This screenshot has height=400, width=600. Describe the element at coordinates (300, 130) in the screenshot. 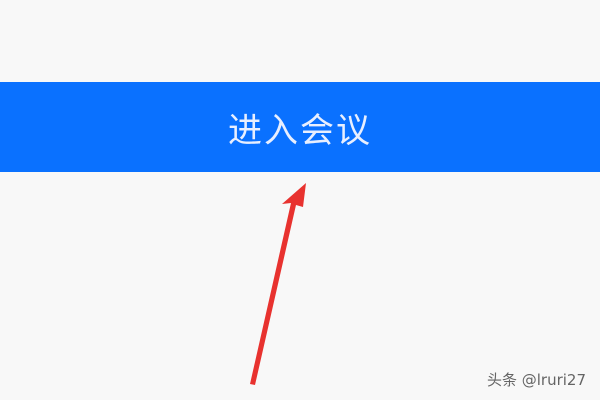

I see `join-meeting-label: 进入会议` at that location.